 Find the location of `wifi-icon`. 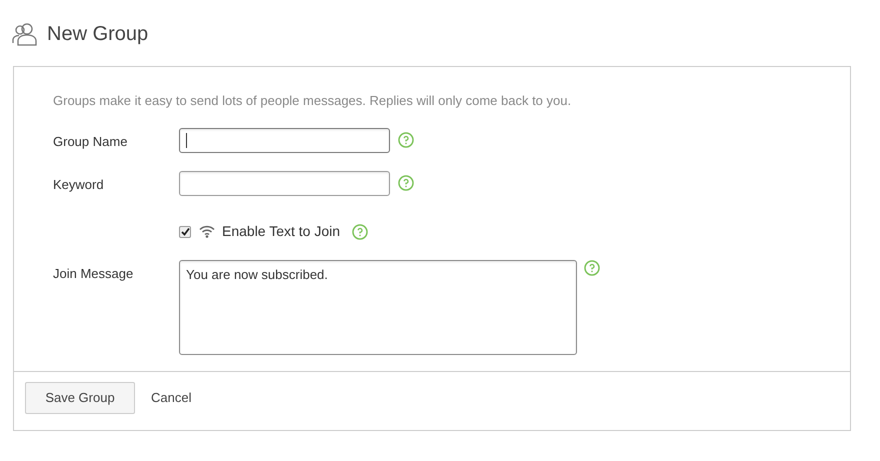

wifi-icon is located at coordinates (207, 231).